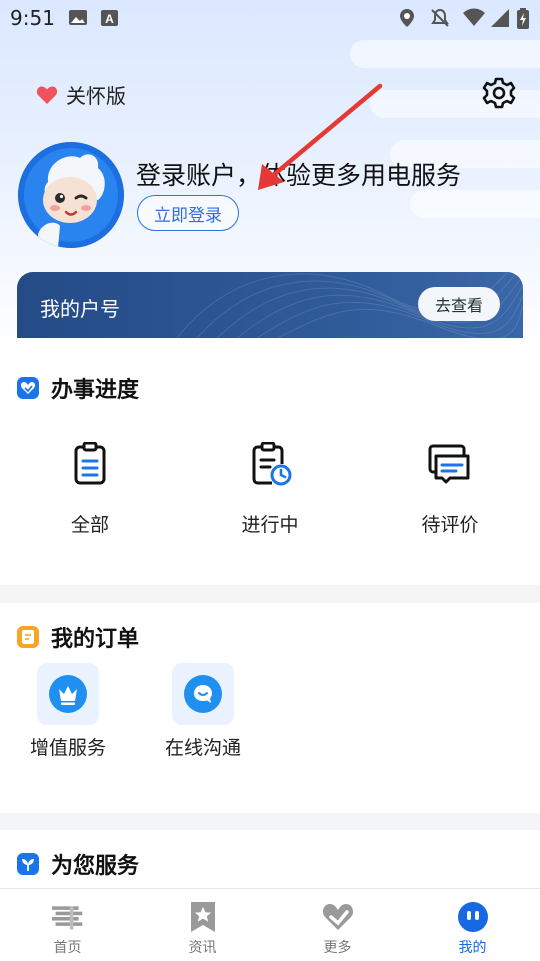  Describe the element at coordinates (474, 17) in the screenshot. I see `wifi-icon` at that location.